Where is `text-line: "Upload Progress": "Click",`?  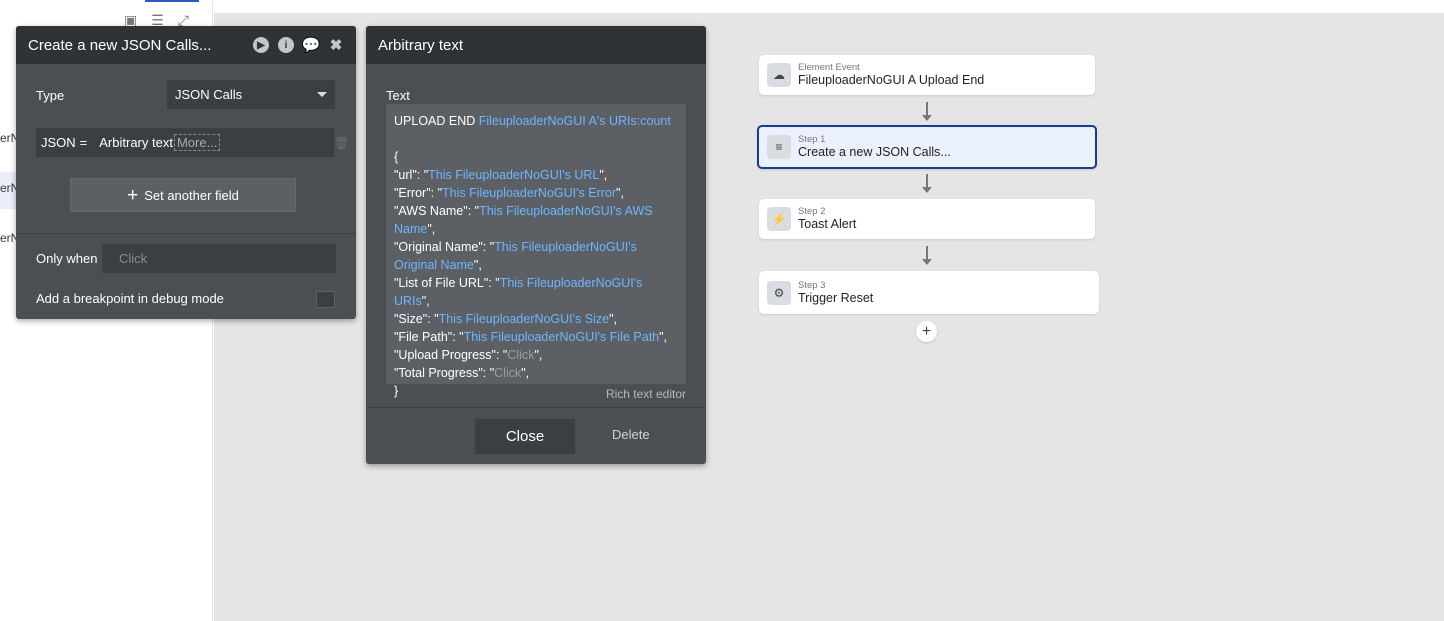
text-line: "Upload Progress": "Click", is located at coordinates (536, 355).